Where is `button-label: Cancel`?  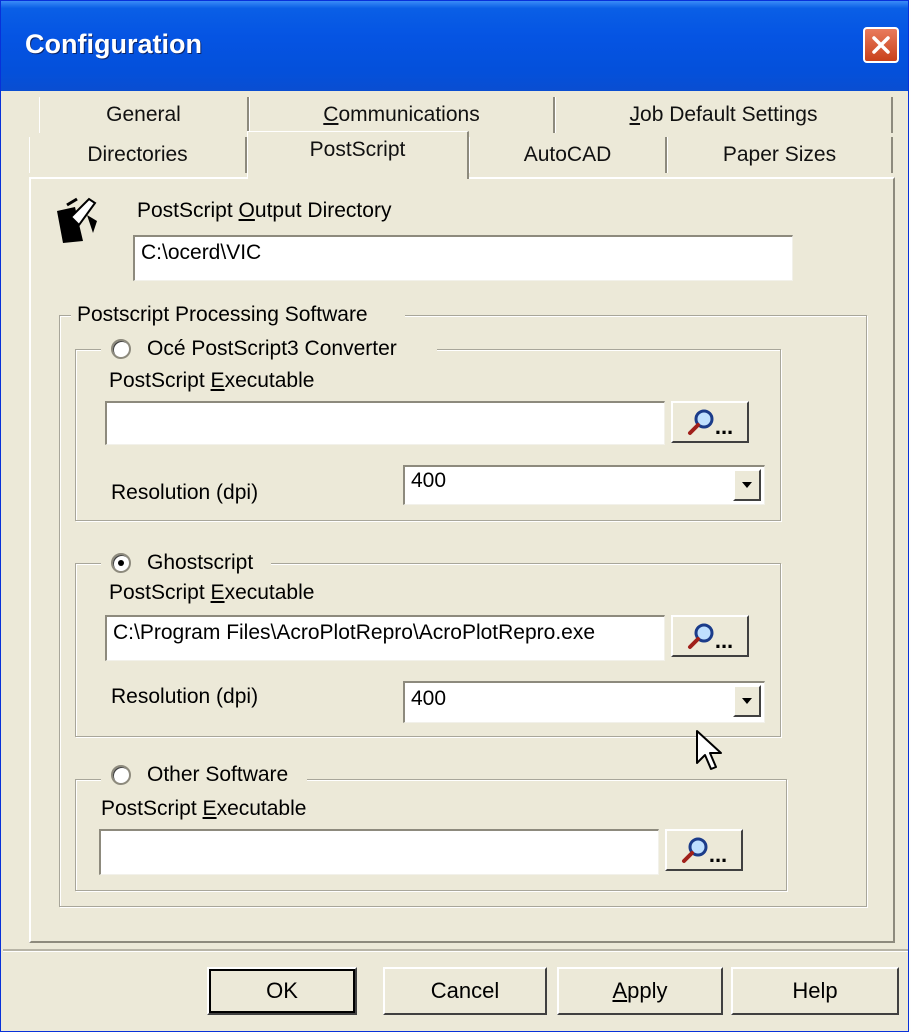 button-label: Cancel is located at coordinates (465, 990).